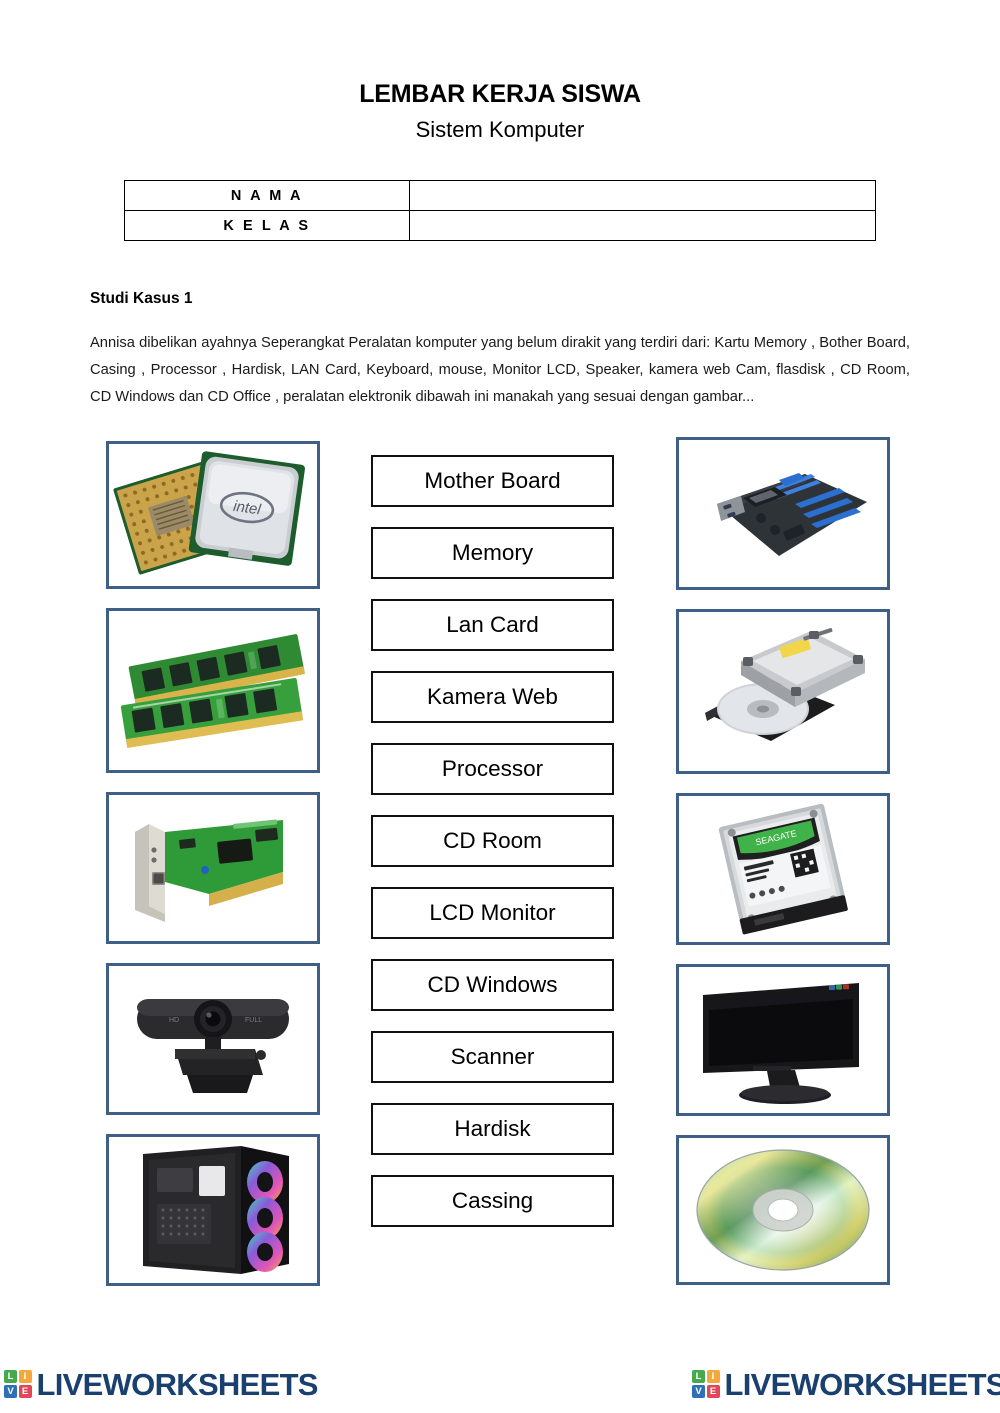  I want to click on match-label-processor: Processor, so click(492, 769).